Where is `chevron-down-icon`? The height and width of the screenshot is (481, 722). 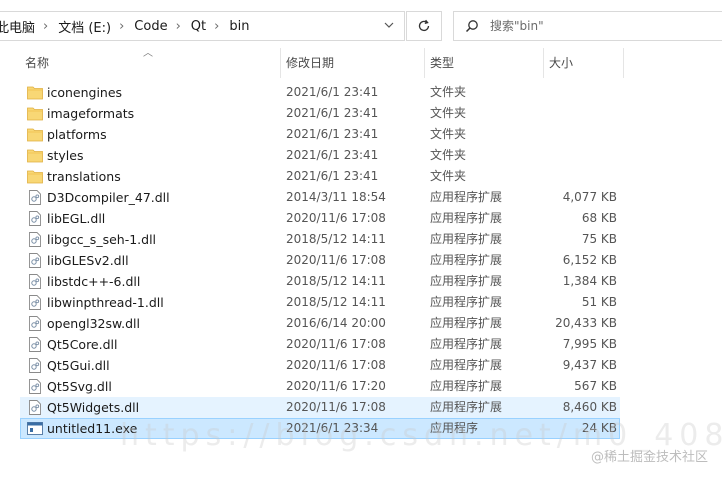 chevron-down-icon is located at coordinates (389, 25).